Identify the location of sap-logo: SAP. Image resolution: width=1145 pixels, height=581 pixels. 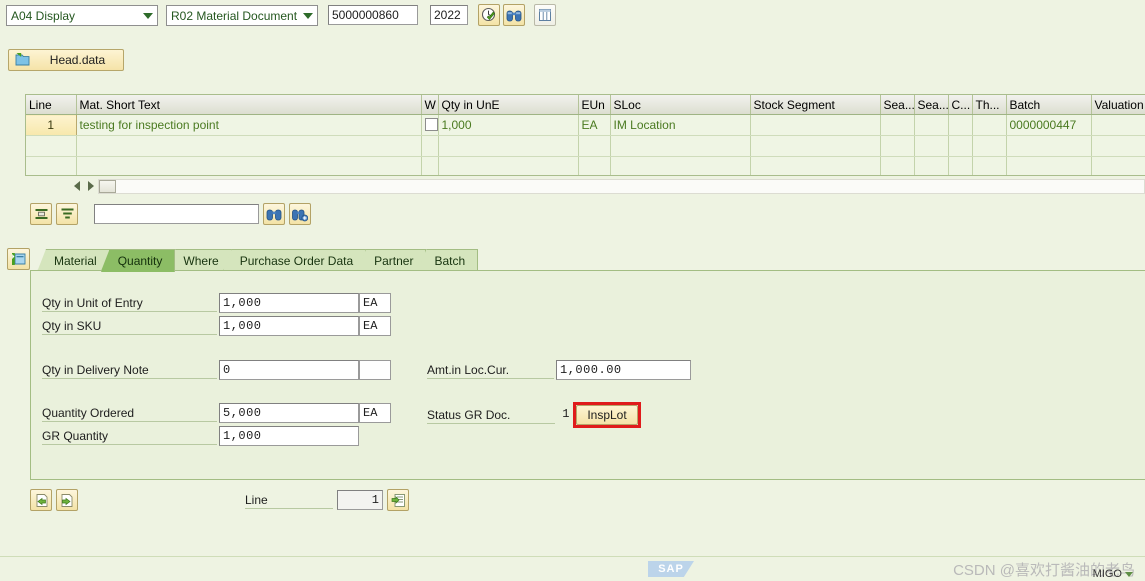
(671, 569).